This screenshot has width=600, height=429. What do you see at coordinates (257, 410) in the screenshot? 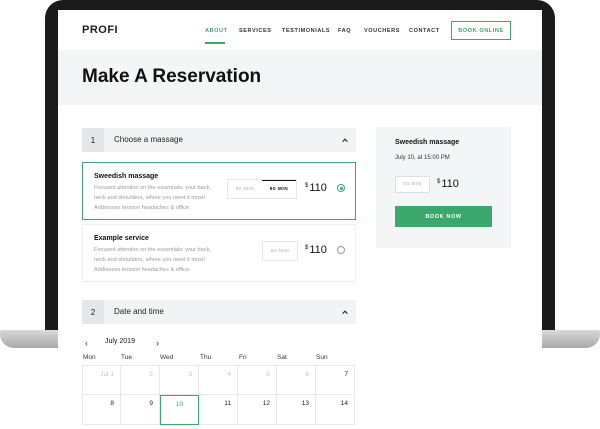
I see `calendar-day: 12` at bounding box center [257, 410].